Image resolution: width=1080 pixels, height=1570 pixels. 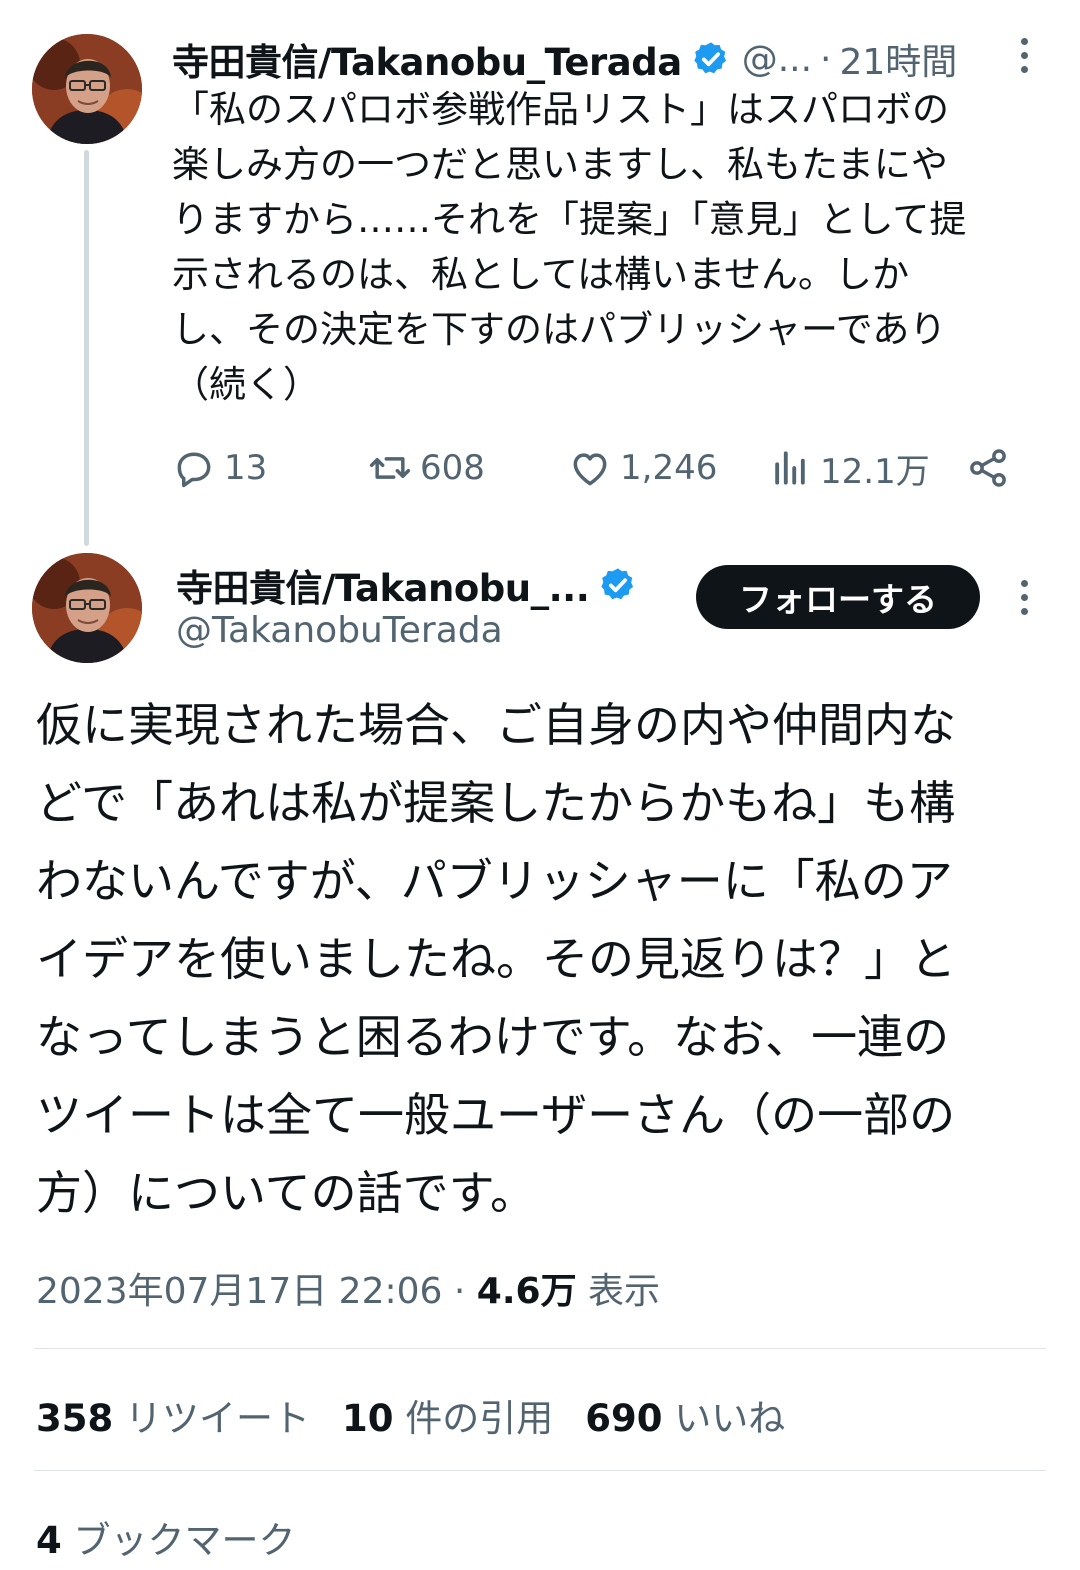 I want to click on tweet1-more-icon, so click(x=1024, y=55).